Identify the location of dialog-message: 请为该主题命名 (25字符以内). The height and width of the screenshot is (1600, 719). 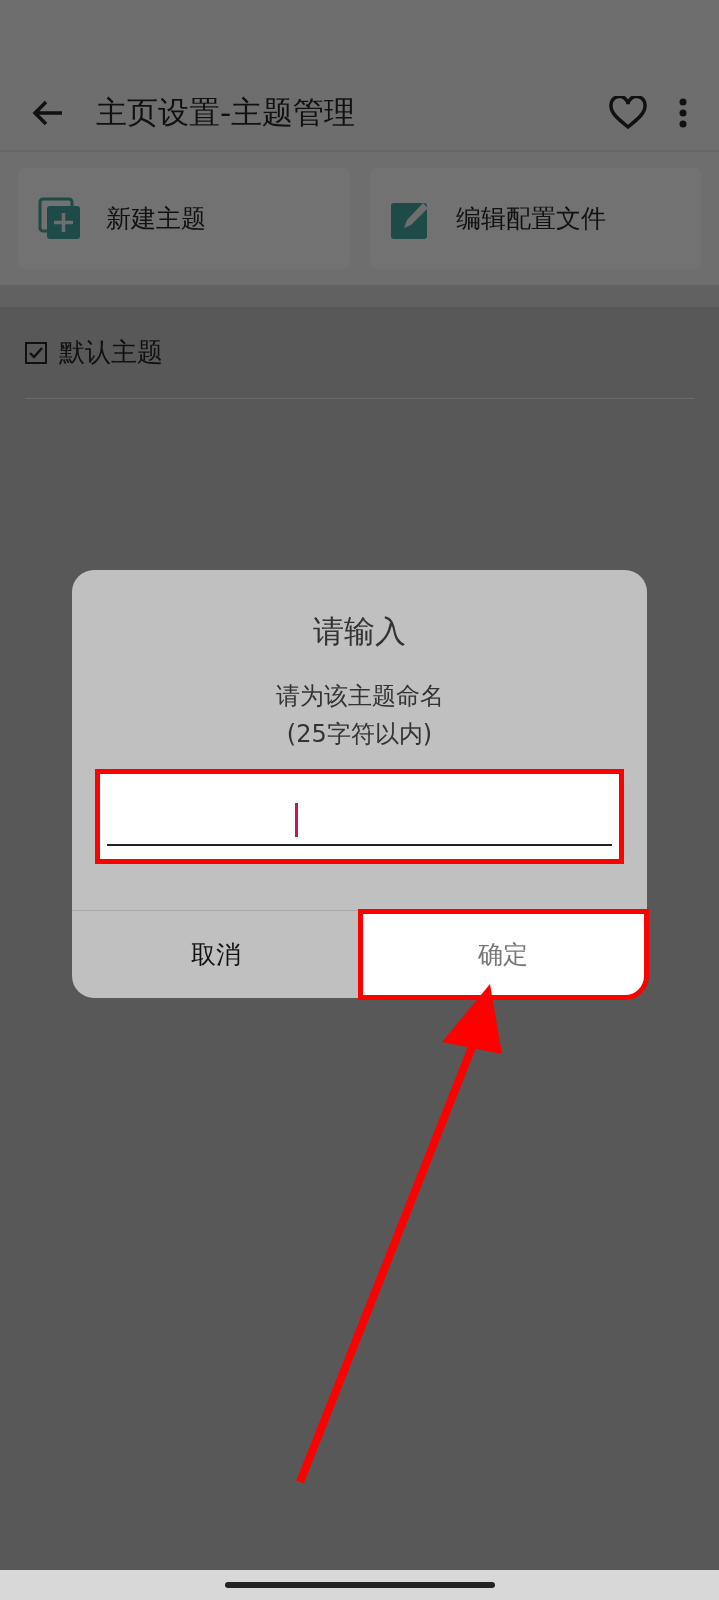
(359, 715).